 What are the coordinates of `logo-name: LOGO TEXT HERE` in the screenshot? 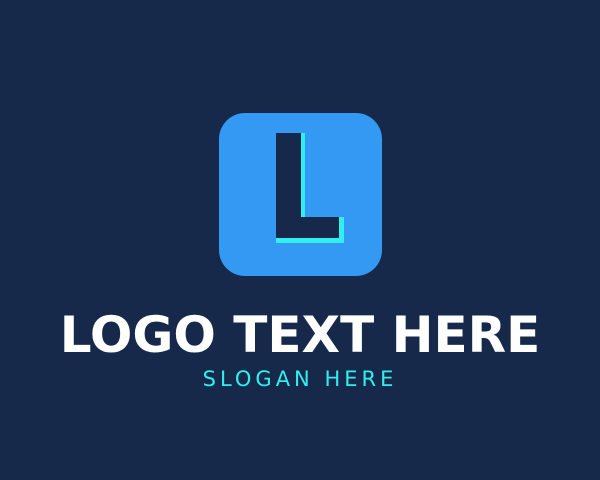 It's located at (300, 335).